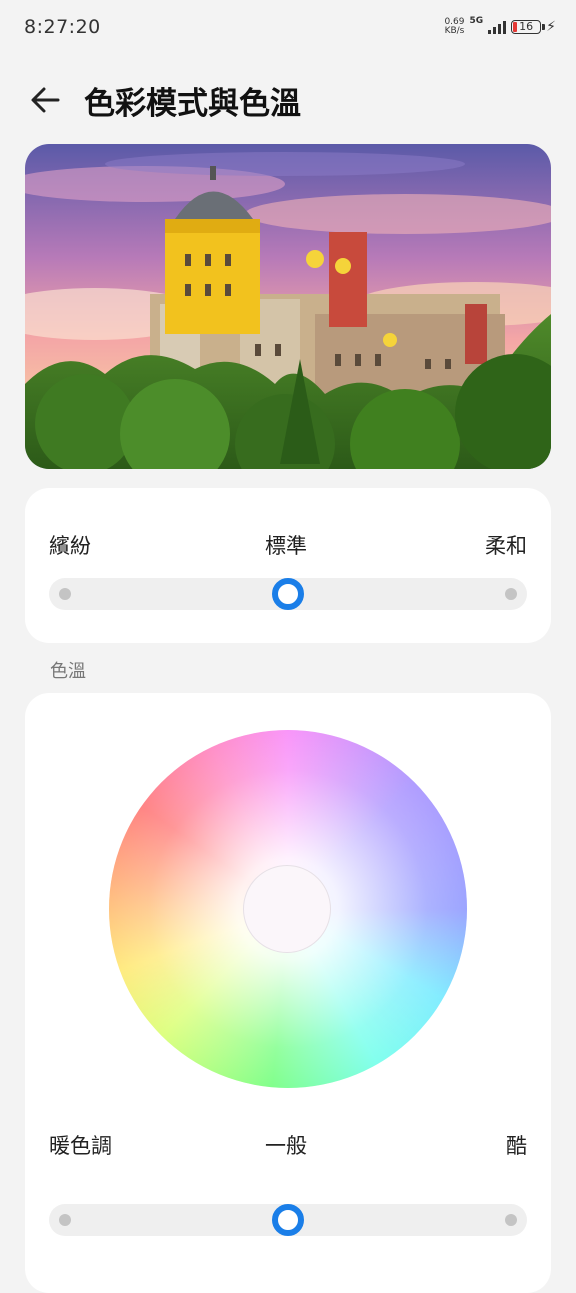 The height and width of the screenshot is (1293, 576). I want to click on status-icons: 0.69 KB/s 5G 16 ⚡, so click(500, 27).